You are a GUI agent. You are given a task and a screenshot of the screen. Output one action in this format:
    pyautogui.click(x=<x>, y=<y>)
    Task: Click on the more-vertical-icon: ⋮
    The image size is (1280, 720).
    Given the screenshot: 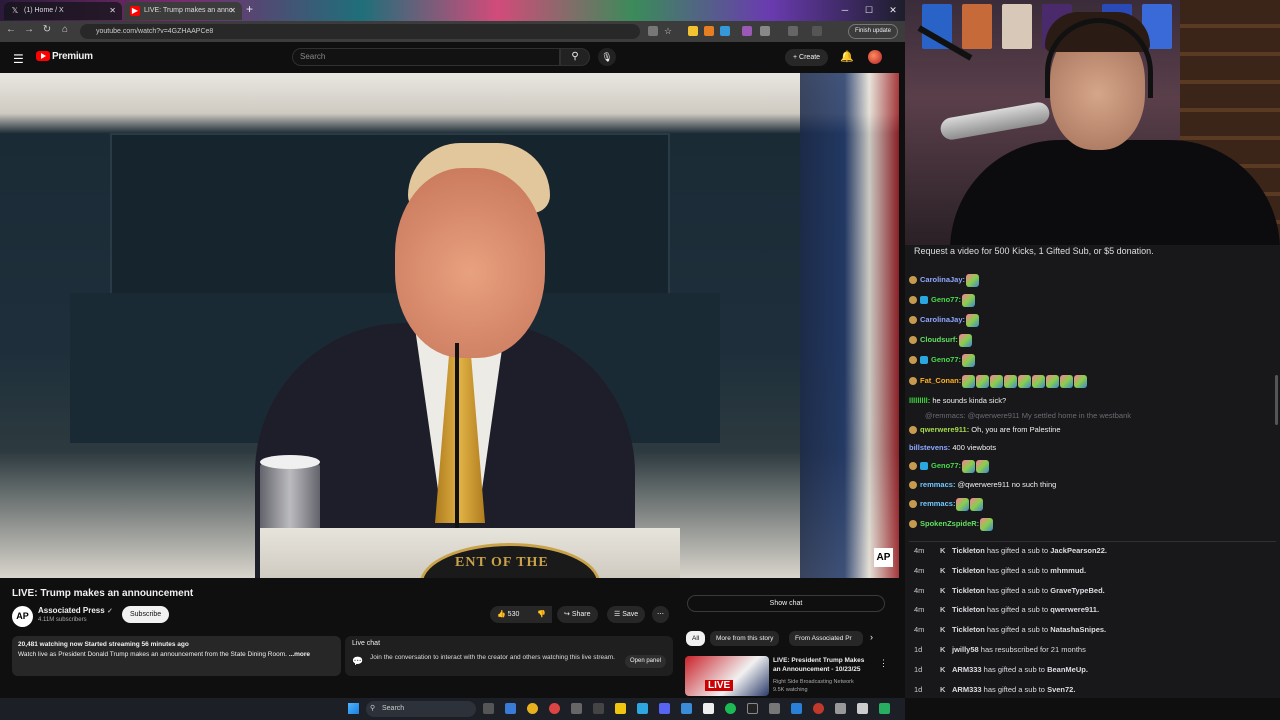 What is the action you would take?
    pyautogui.click(x=883, y=663)
    